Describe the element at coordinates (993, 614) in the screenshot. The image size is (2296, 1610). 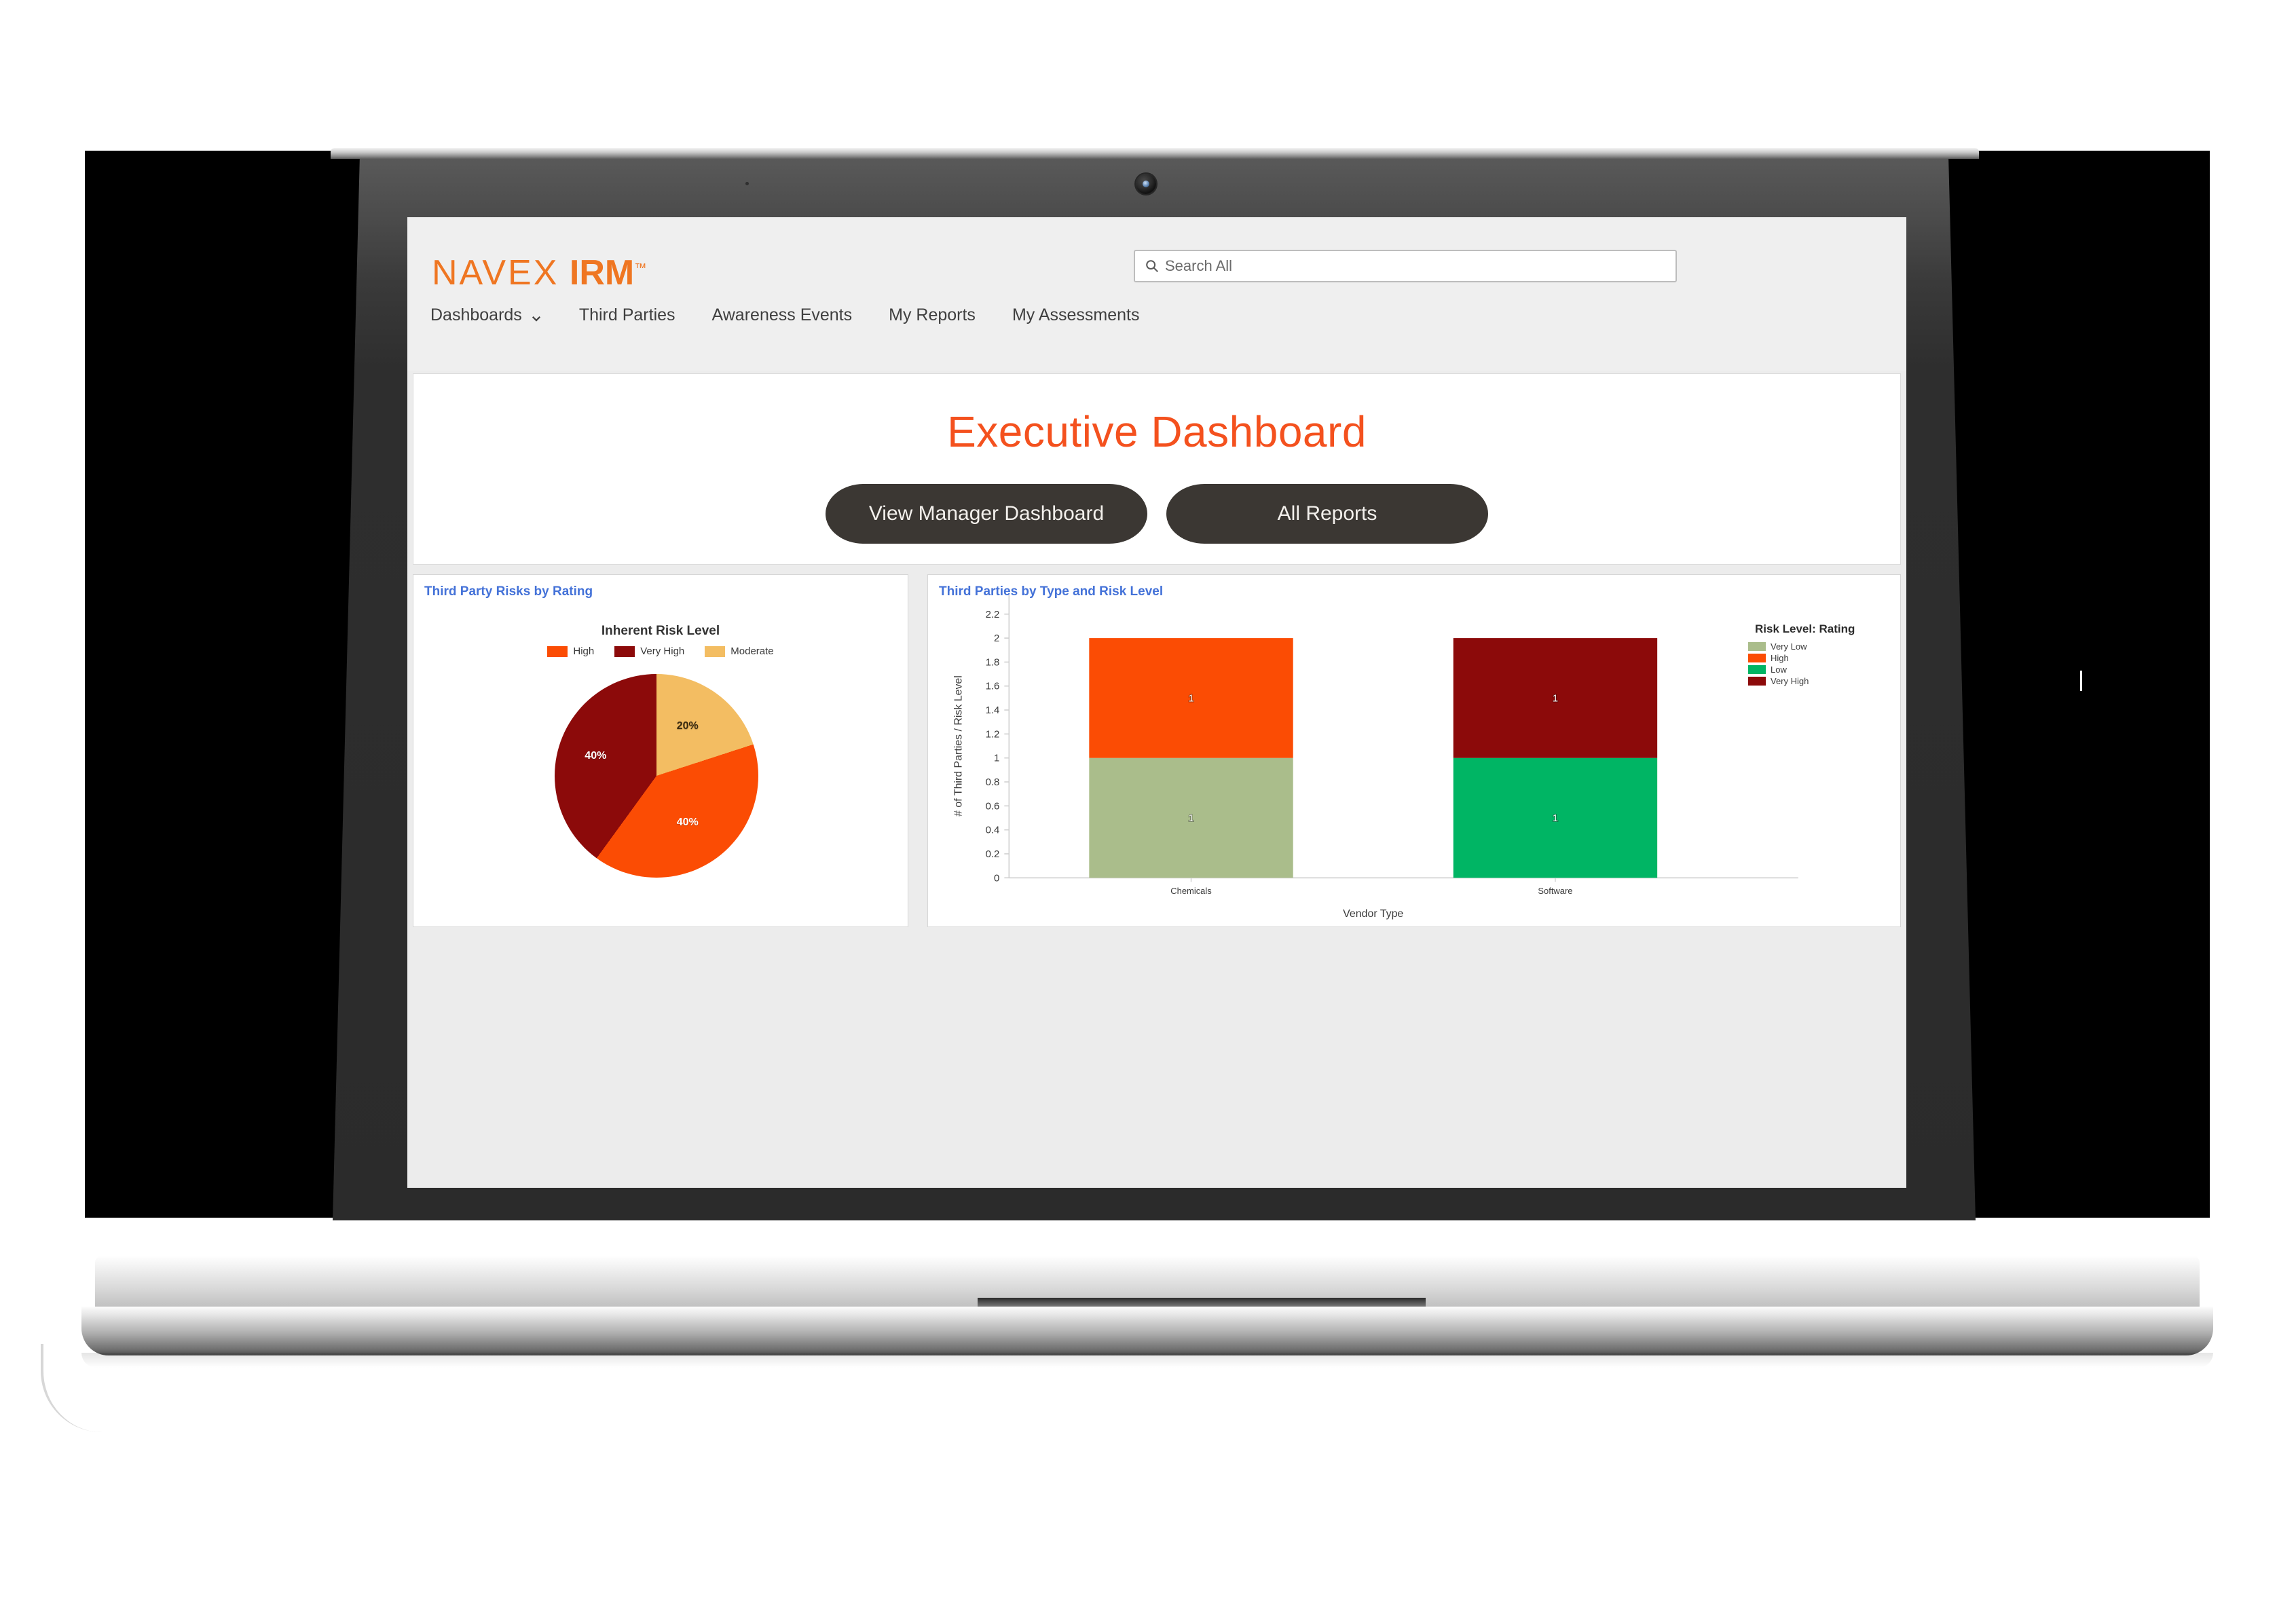
I see `y-axis-tick-label: 2.2` at that location.